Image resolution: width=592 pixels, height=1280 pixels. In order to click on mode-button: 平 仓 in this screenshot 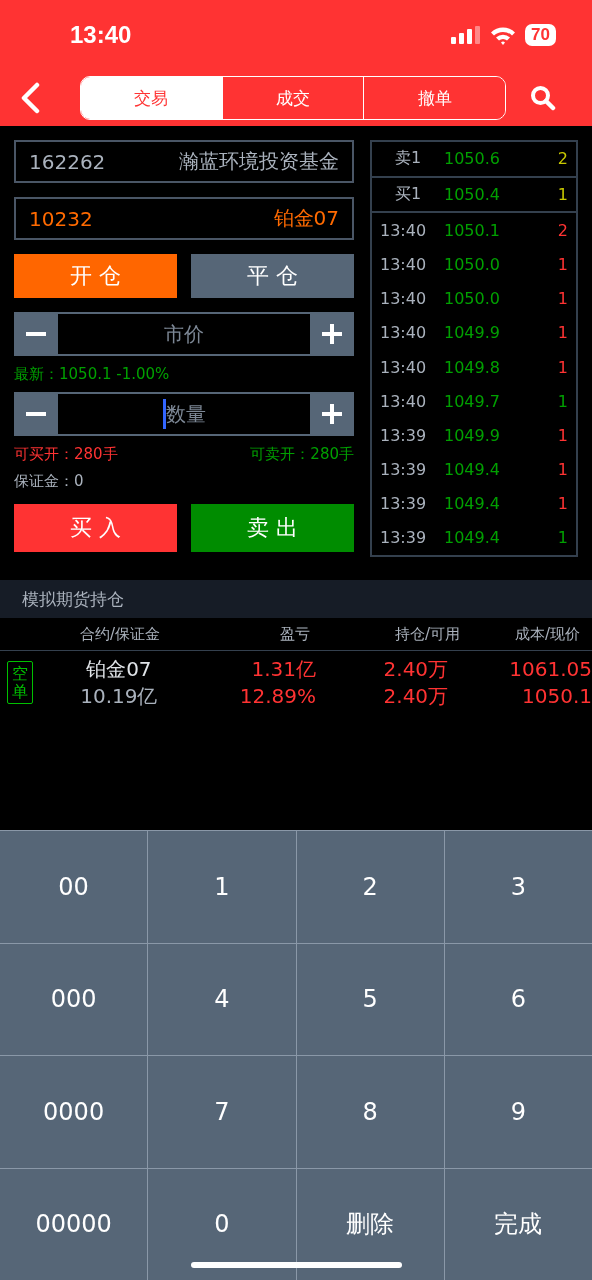, I will do `click(272, 276)`.